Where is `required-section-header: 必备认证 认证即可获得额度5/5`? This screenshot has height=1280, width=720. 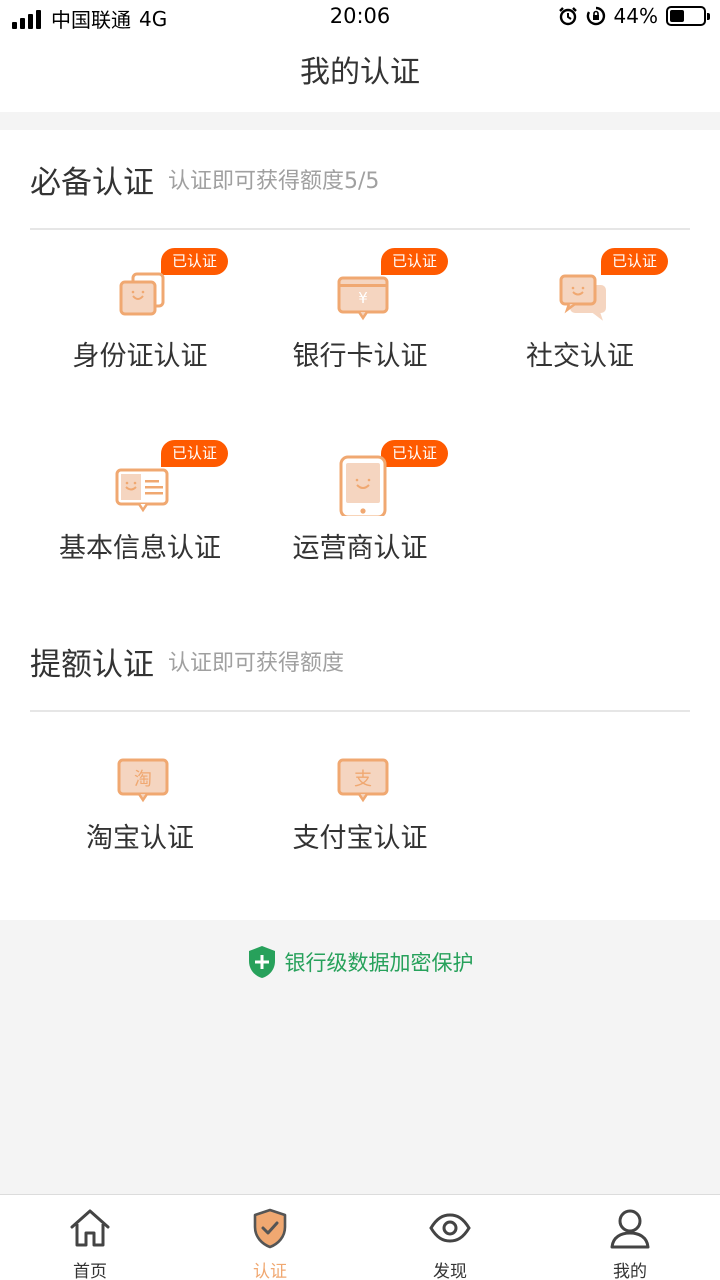
required-section-header: 必备认证 认证即可获得额度5/5 is located at coordinates (360, 180).